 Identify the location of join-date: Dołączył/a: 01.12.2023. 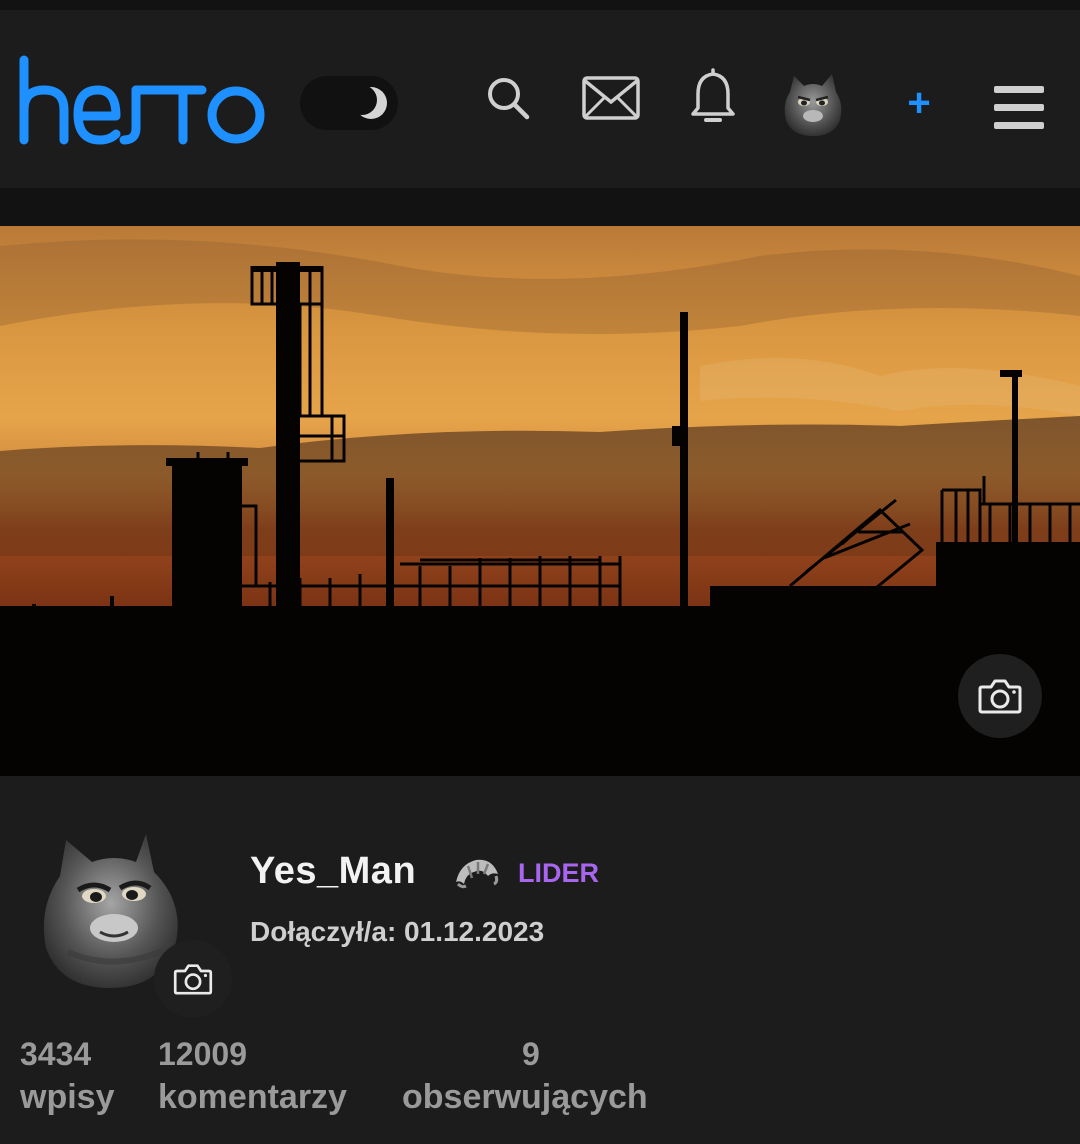
(397, 931).